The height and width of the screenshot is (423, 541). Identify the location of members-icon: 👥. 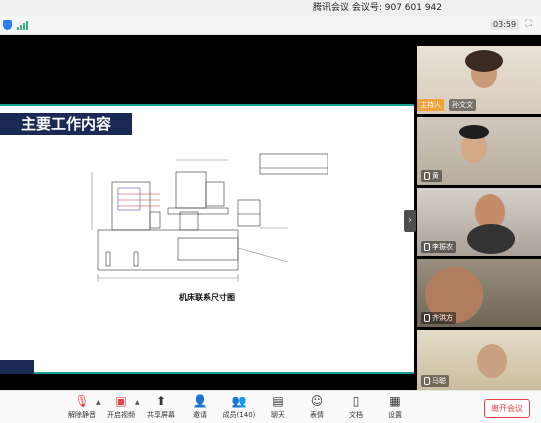
(239, 401).